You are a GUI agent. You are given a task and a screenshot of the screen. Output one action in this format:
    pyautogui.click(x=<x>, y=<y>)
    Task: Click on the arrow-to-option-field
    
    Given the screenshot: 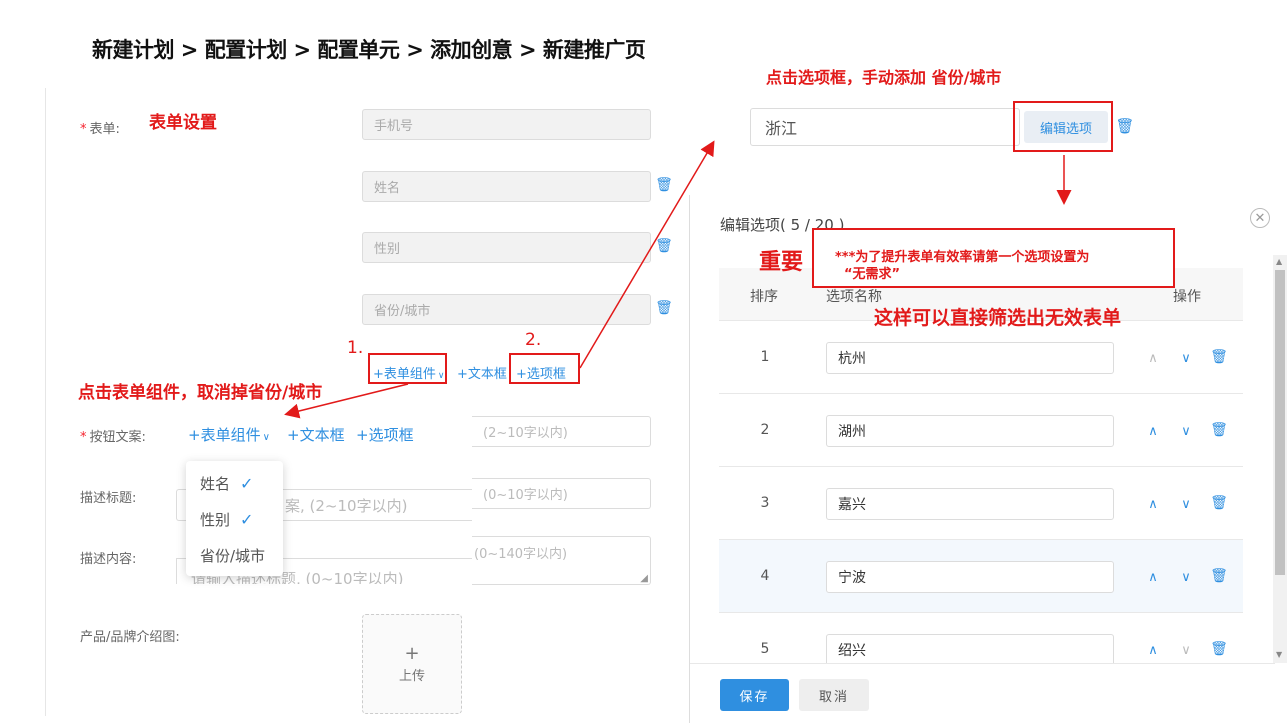 What is the action you would take?
    pyautogui.click(x=647, y=254)
    